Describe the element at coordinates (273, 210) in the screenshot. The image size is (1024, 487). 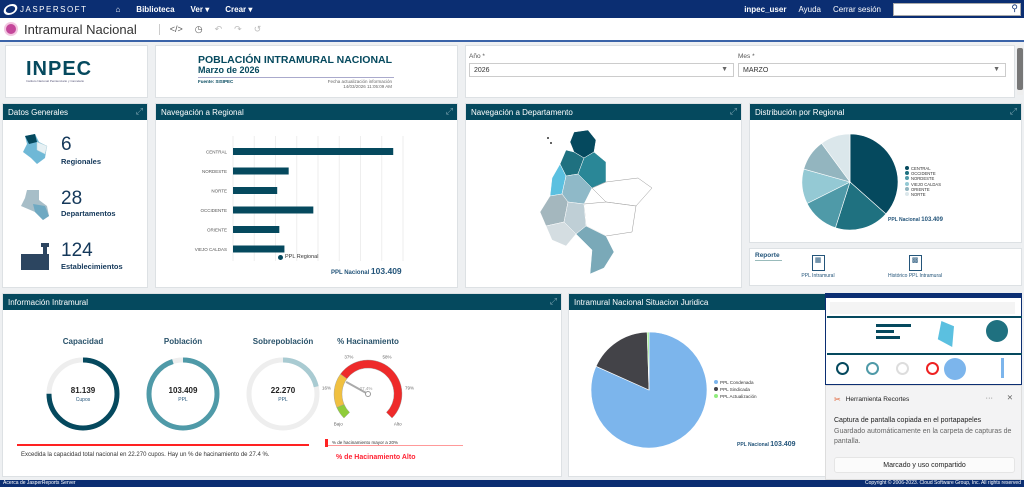
I see `bar-occidente` at that location.